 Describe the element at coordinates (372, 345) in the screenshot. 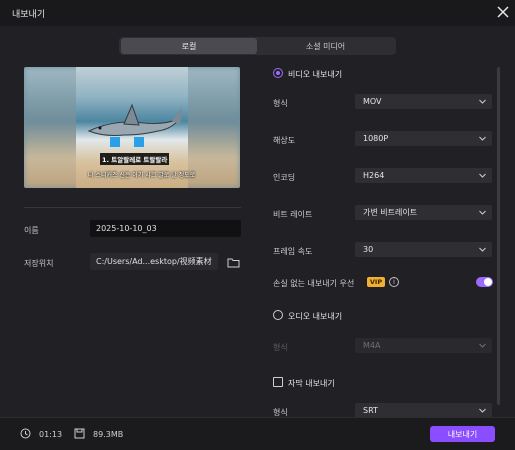

I see `audio-format-value: M4A` at that location.